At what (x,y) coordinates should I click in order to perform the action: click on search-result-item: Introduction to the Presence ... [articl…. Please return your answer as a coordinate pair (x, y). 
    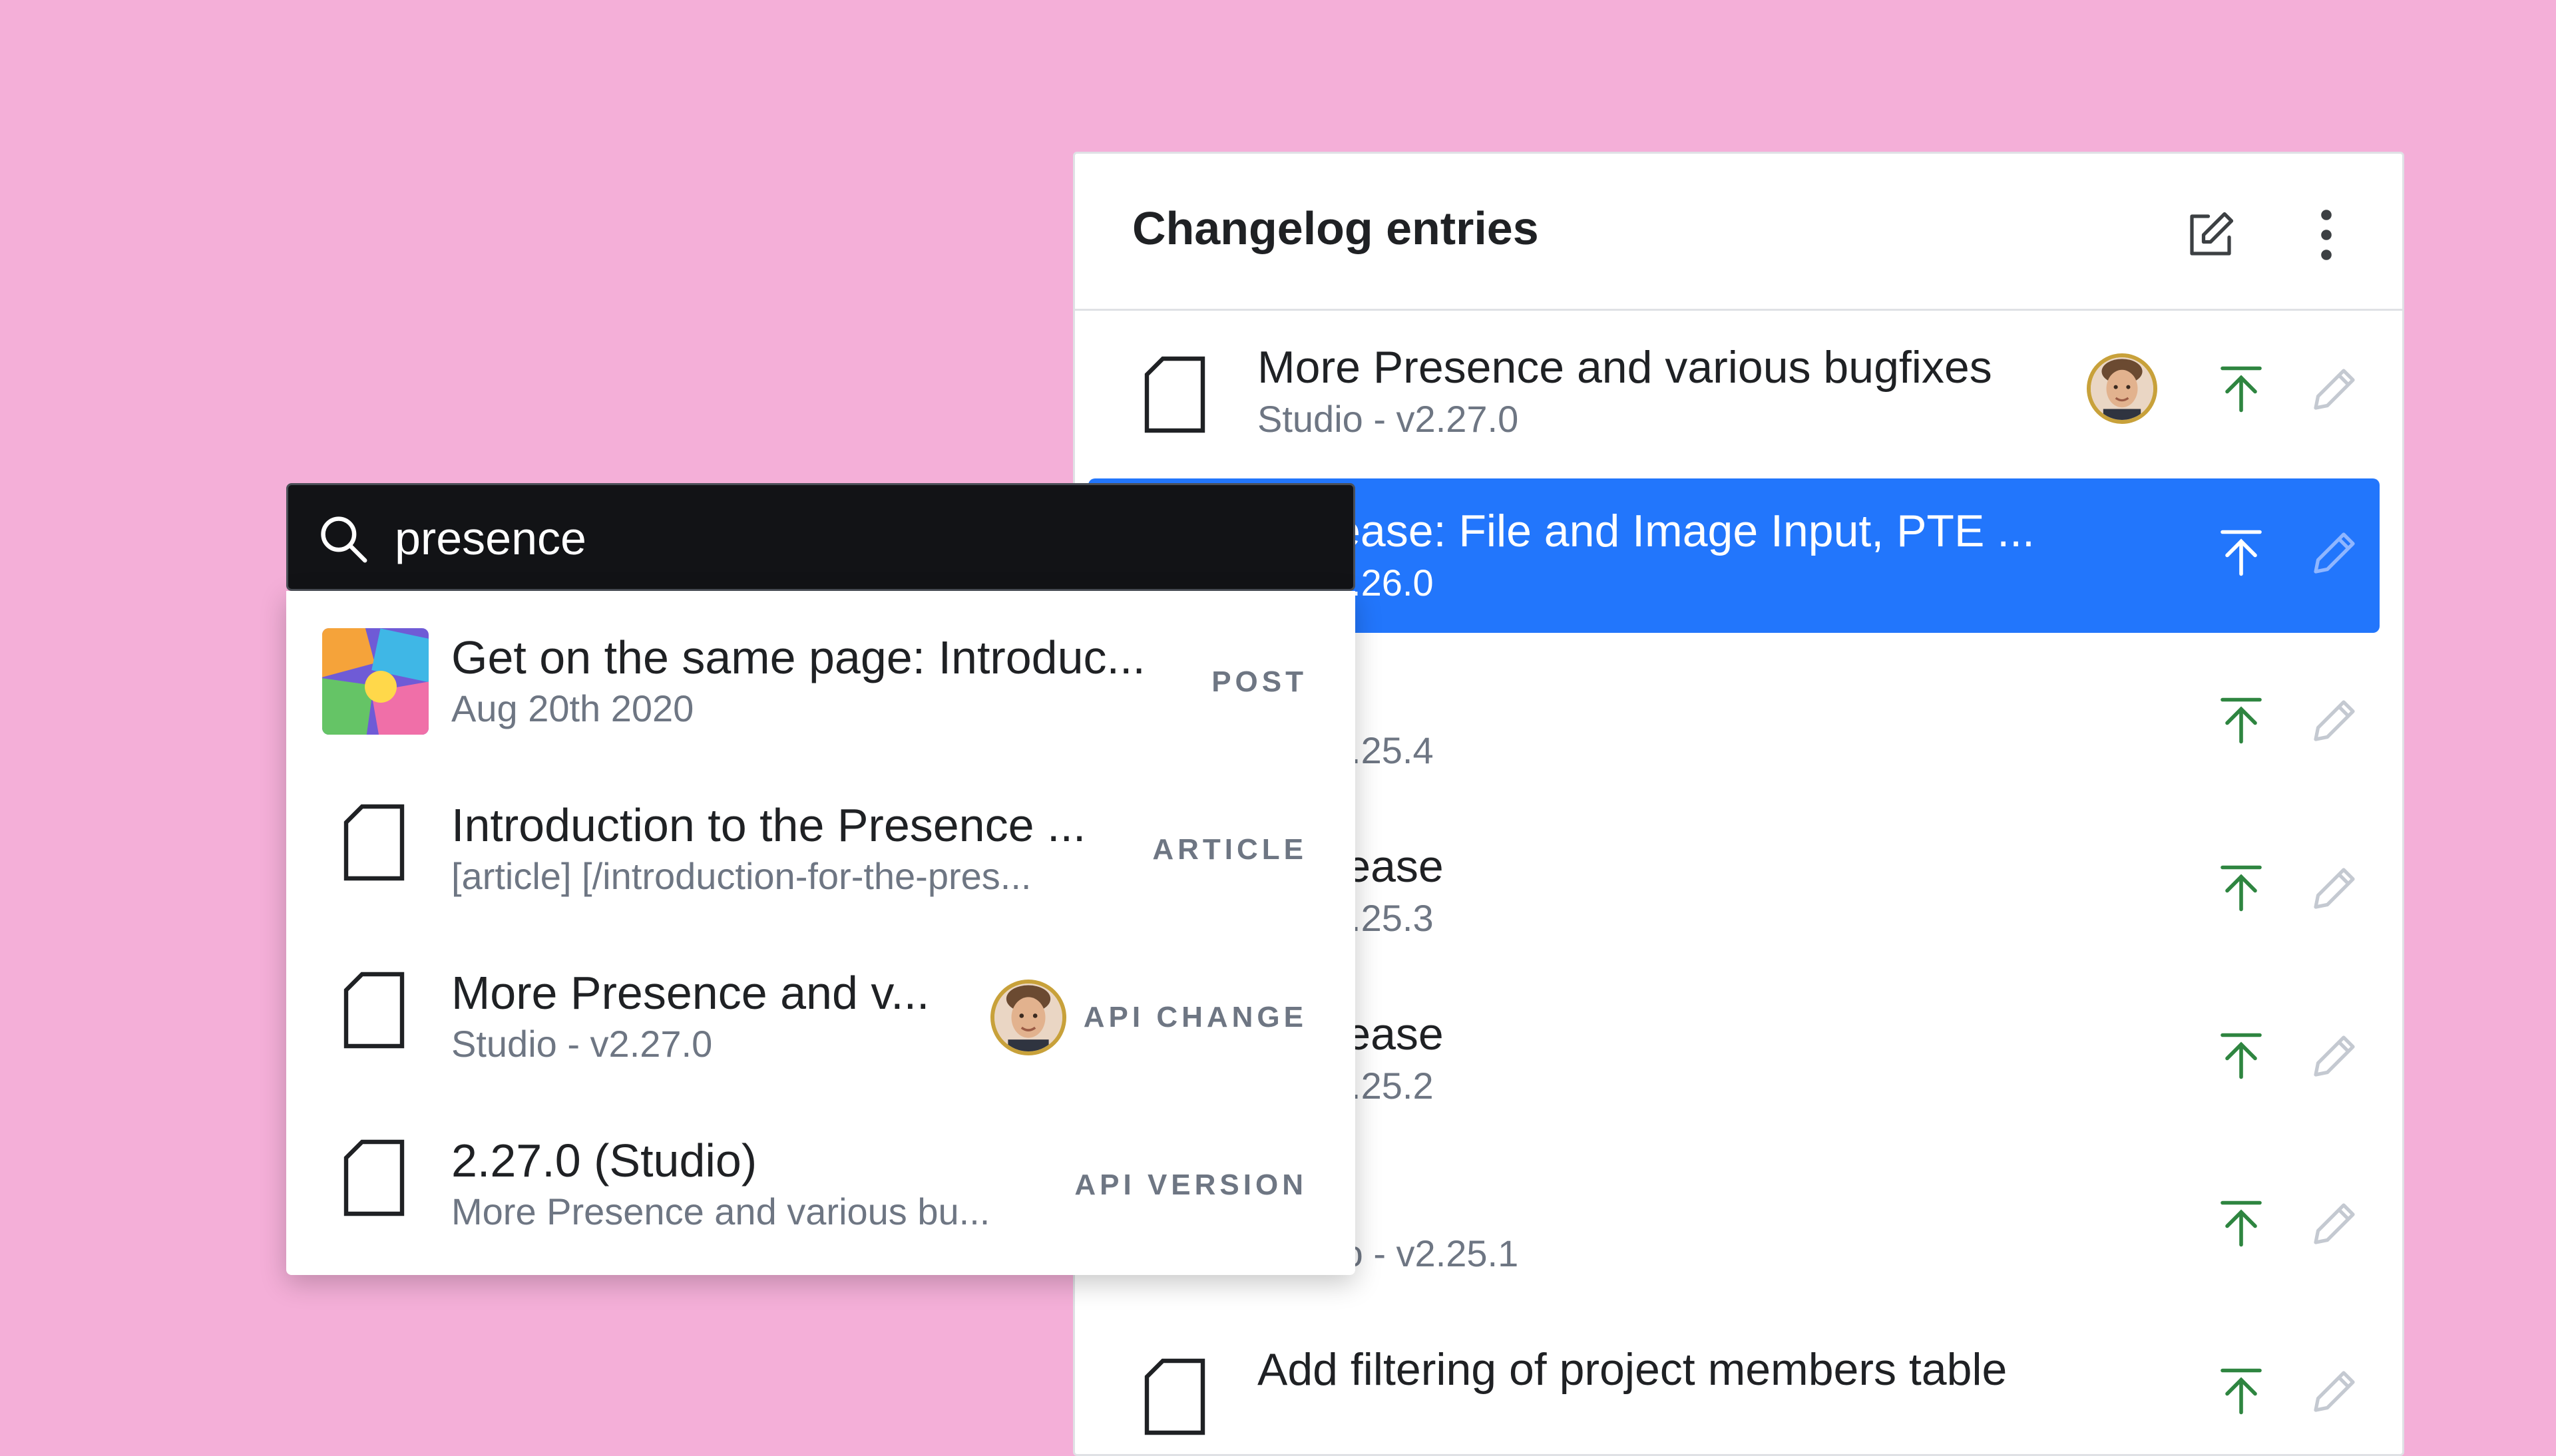
    Looking at the image, I should click on (820, 842).